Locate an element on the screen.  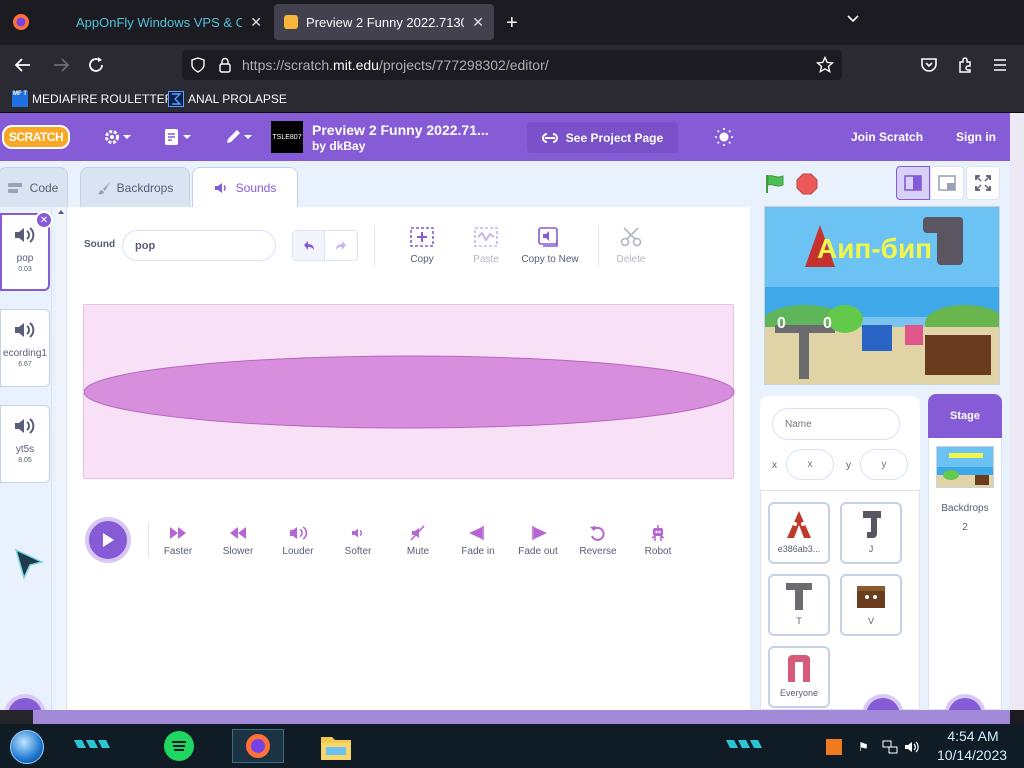
firefox-menu-icon is located at coordinates (21, 22).